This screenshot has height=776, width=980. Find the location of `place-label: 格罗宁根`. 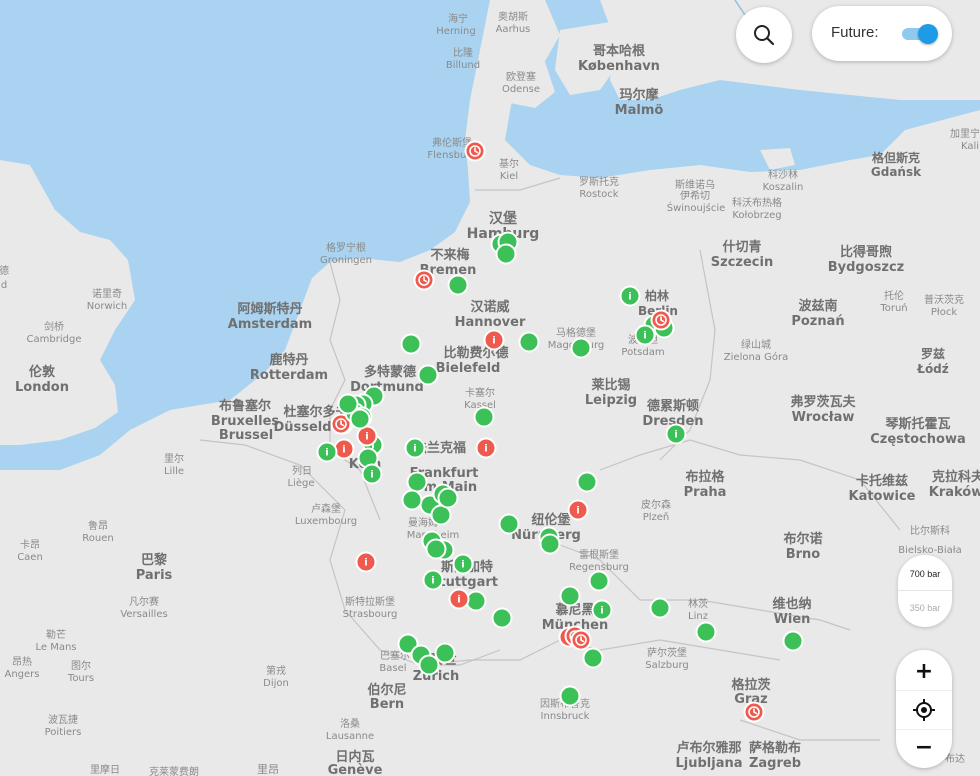

place-label: 格罗宁根 is located at coordinates (346, 247).